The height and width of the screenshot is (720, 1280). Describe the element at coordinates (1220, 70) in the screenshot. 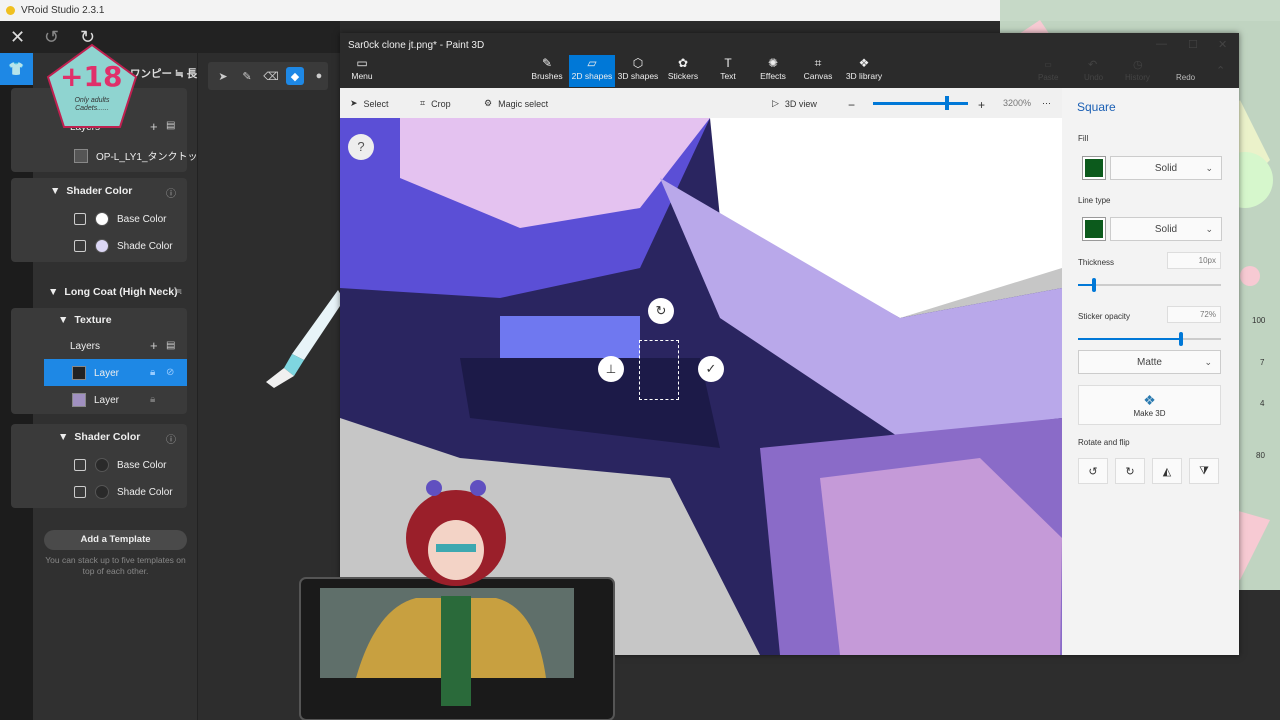

I see `collapse-icon: ⌃` at that location.